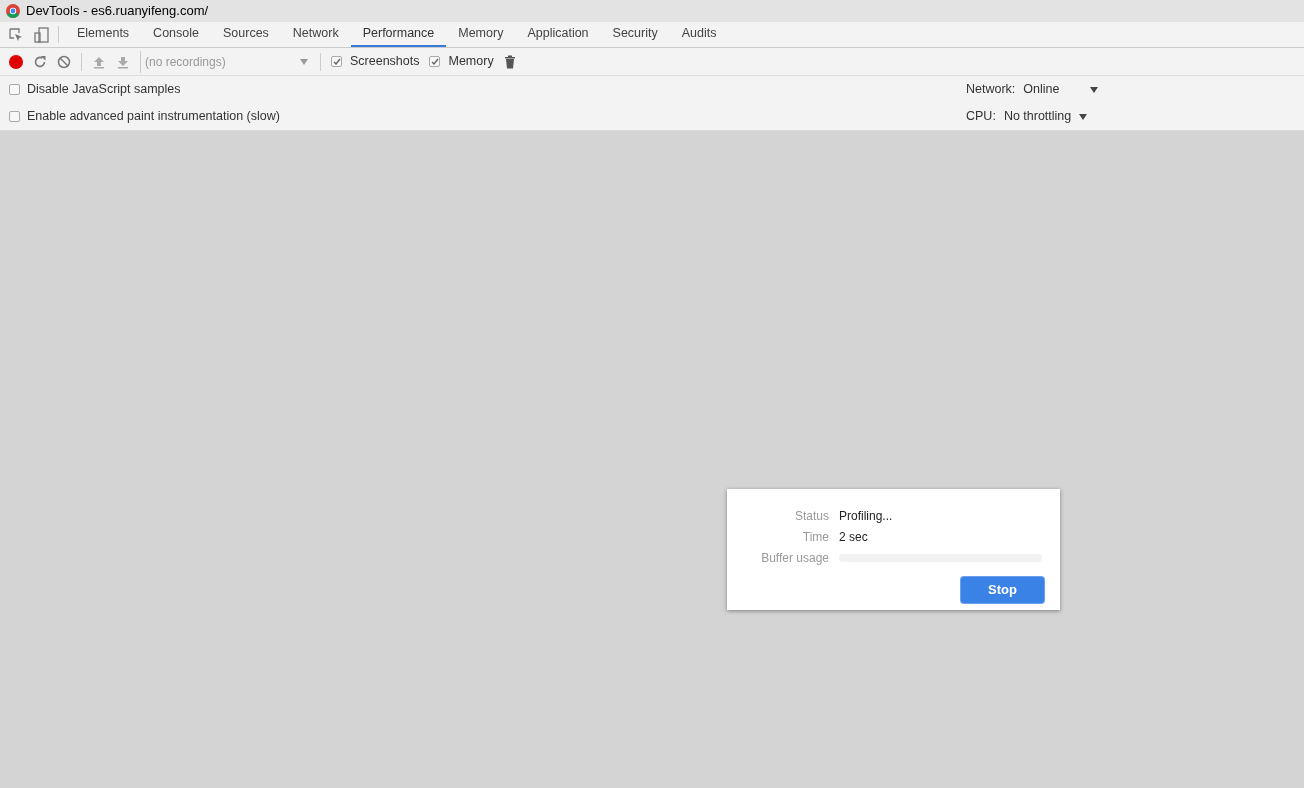 This screenshot has height=788, width=1304. What do you see at coordinates (811, 516) in the screenshot?
I see `field-label: Status` at bounding box center [811, 516].